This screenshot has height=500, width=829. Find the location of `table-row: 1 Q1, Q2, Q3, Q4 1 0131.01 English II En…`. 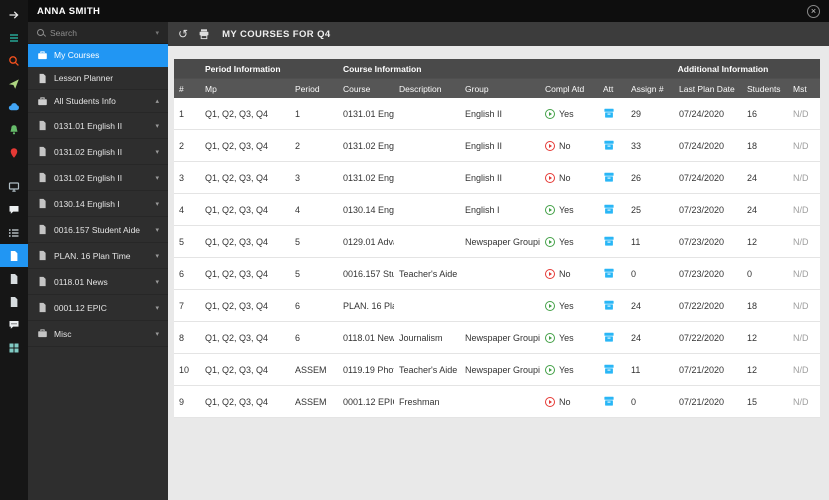

table-row: 1 Q1, Q2, Q3, Q4 1 0131.01 English II En… is located at coordinates (497, 114).